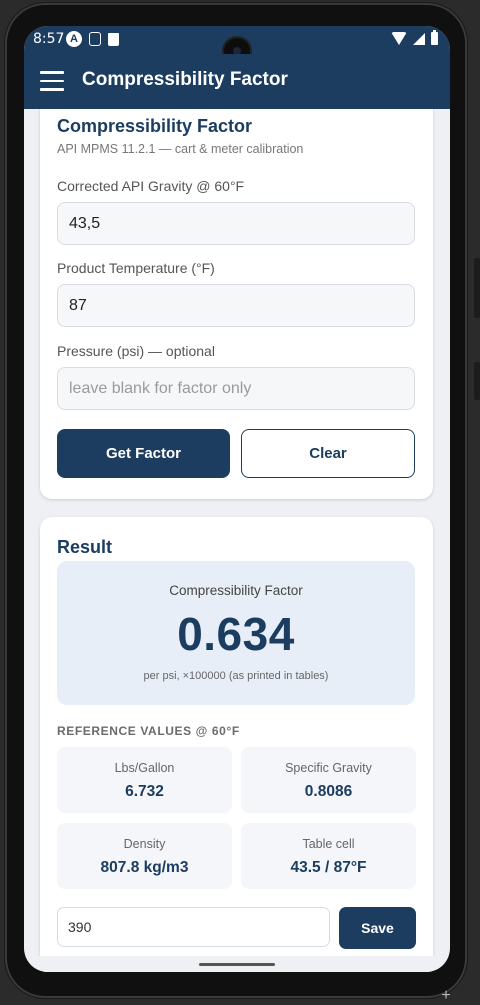 The height and width of the screenshot is (1005, 480). I want to click on save-button: Save, so click(377, 928).